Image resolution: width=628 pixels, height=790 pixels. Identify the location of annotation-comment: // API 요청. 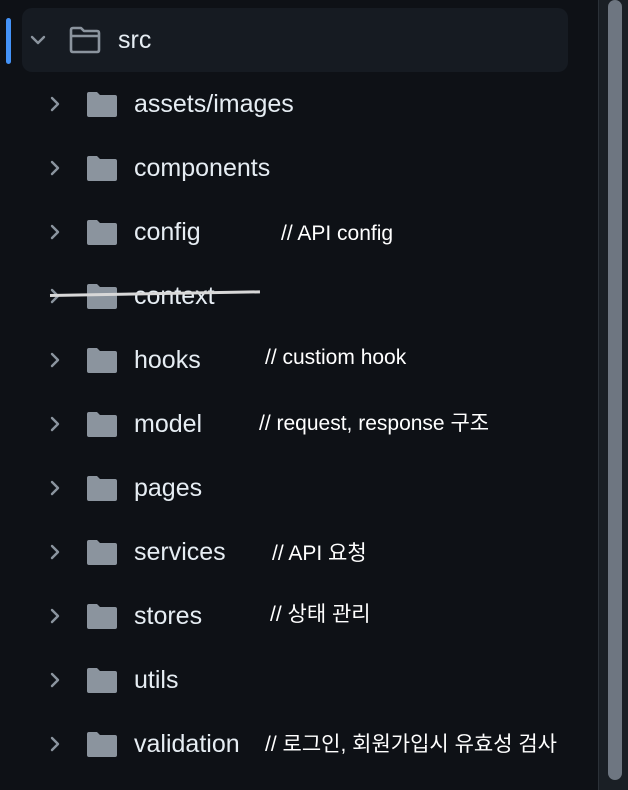
(319, 553).